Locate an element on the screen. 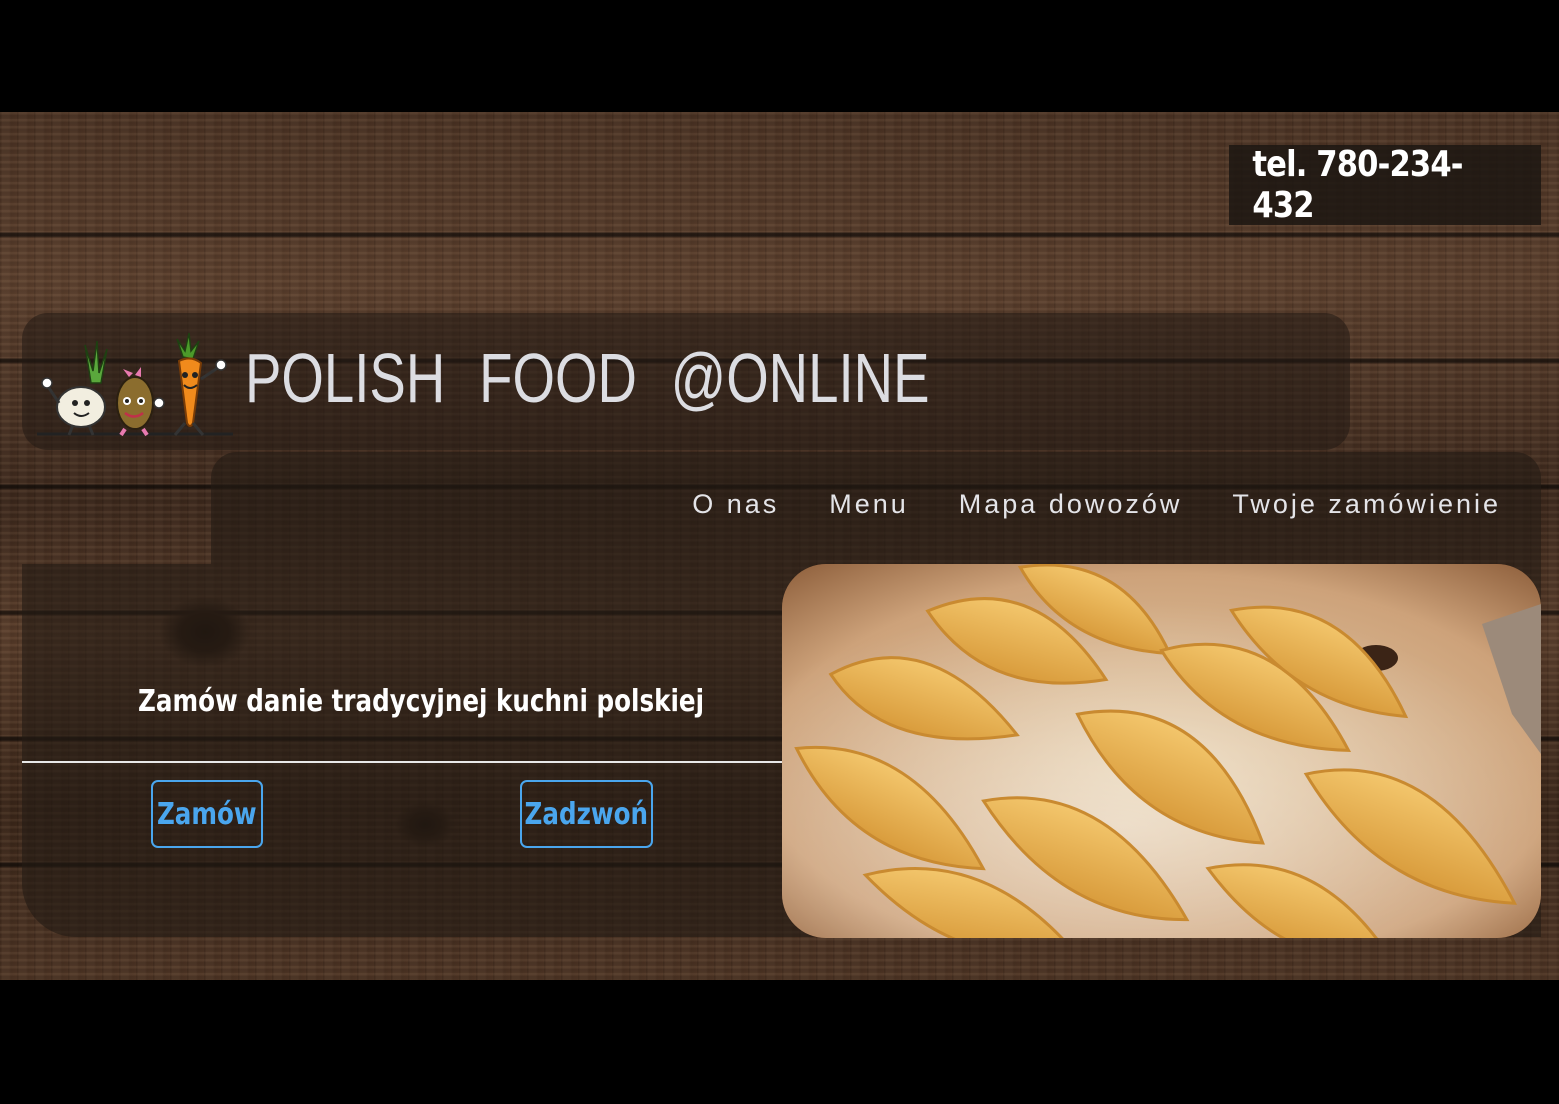 This screenshot has height=1104, width=1559. nav-item-about: O nas is located at coordinates (735, 504).